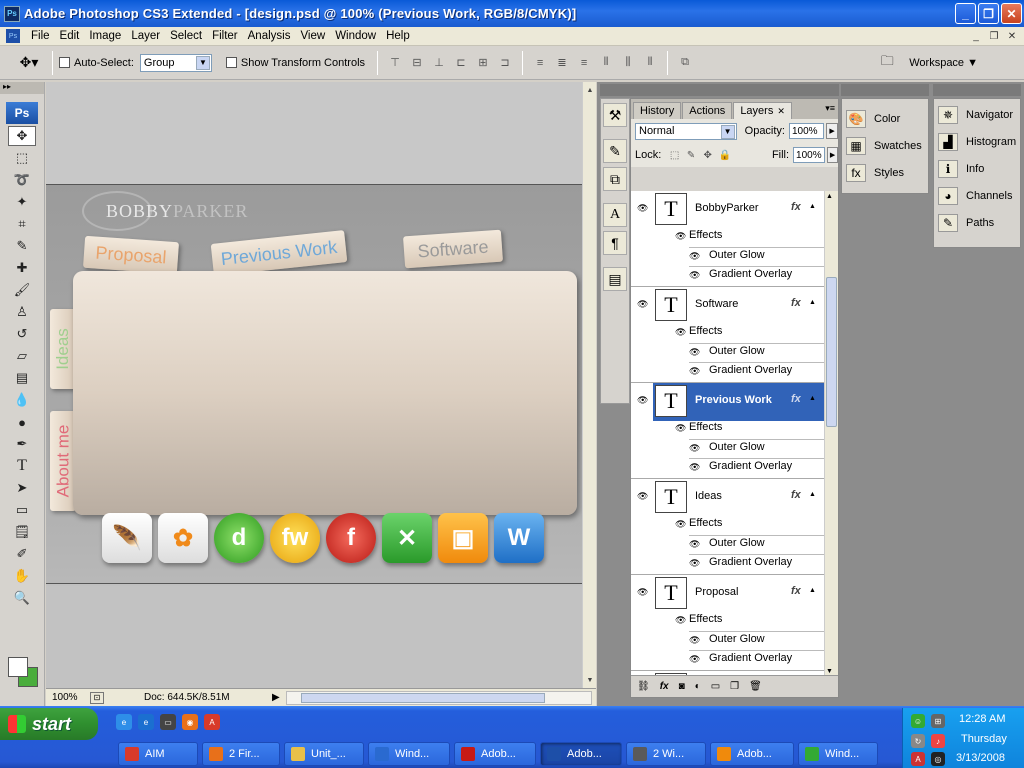 The image size is (1024, 768). What do you see at coordinates (40, 36) in the screenshot?
I see `menu-file: File` at bounding box center [40, 36].